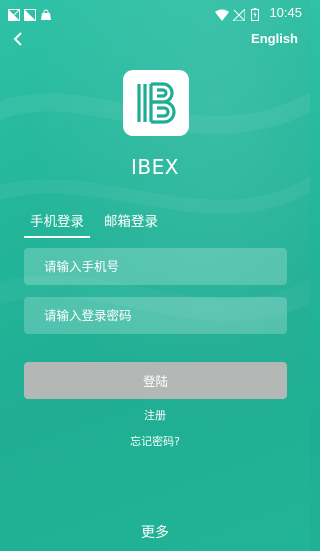 The width and height of the screenshot is (320, 551). What do you see at coordinates (239, 14) in the screenshot?
I see `no-signal-icon` at bounding box center [239, 14].